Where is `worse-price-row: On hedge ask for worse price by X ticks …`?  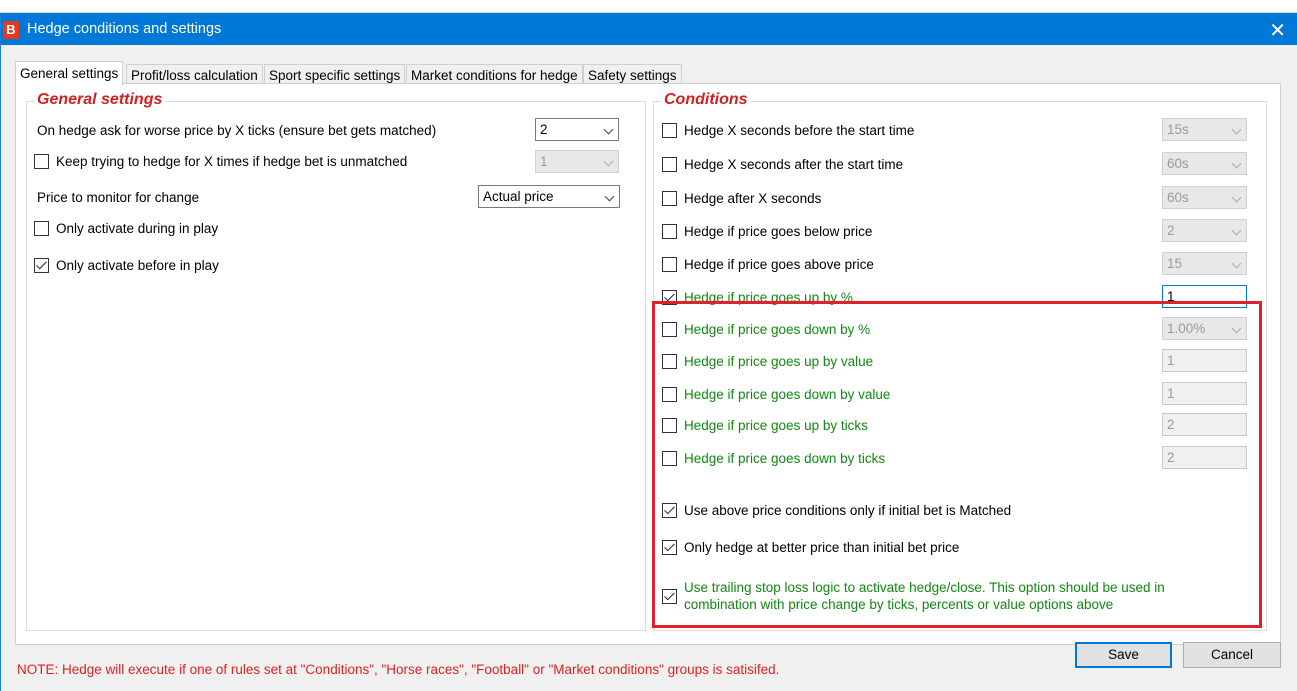 worse-price-row: On hedge ask for worse price by X ticks … is located at coordinates (236, 130).